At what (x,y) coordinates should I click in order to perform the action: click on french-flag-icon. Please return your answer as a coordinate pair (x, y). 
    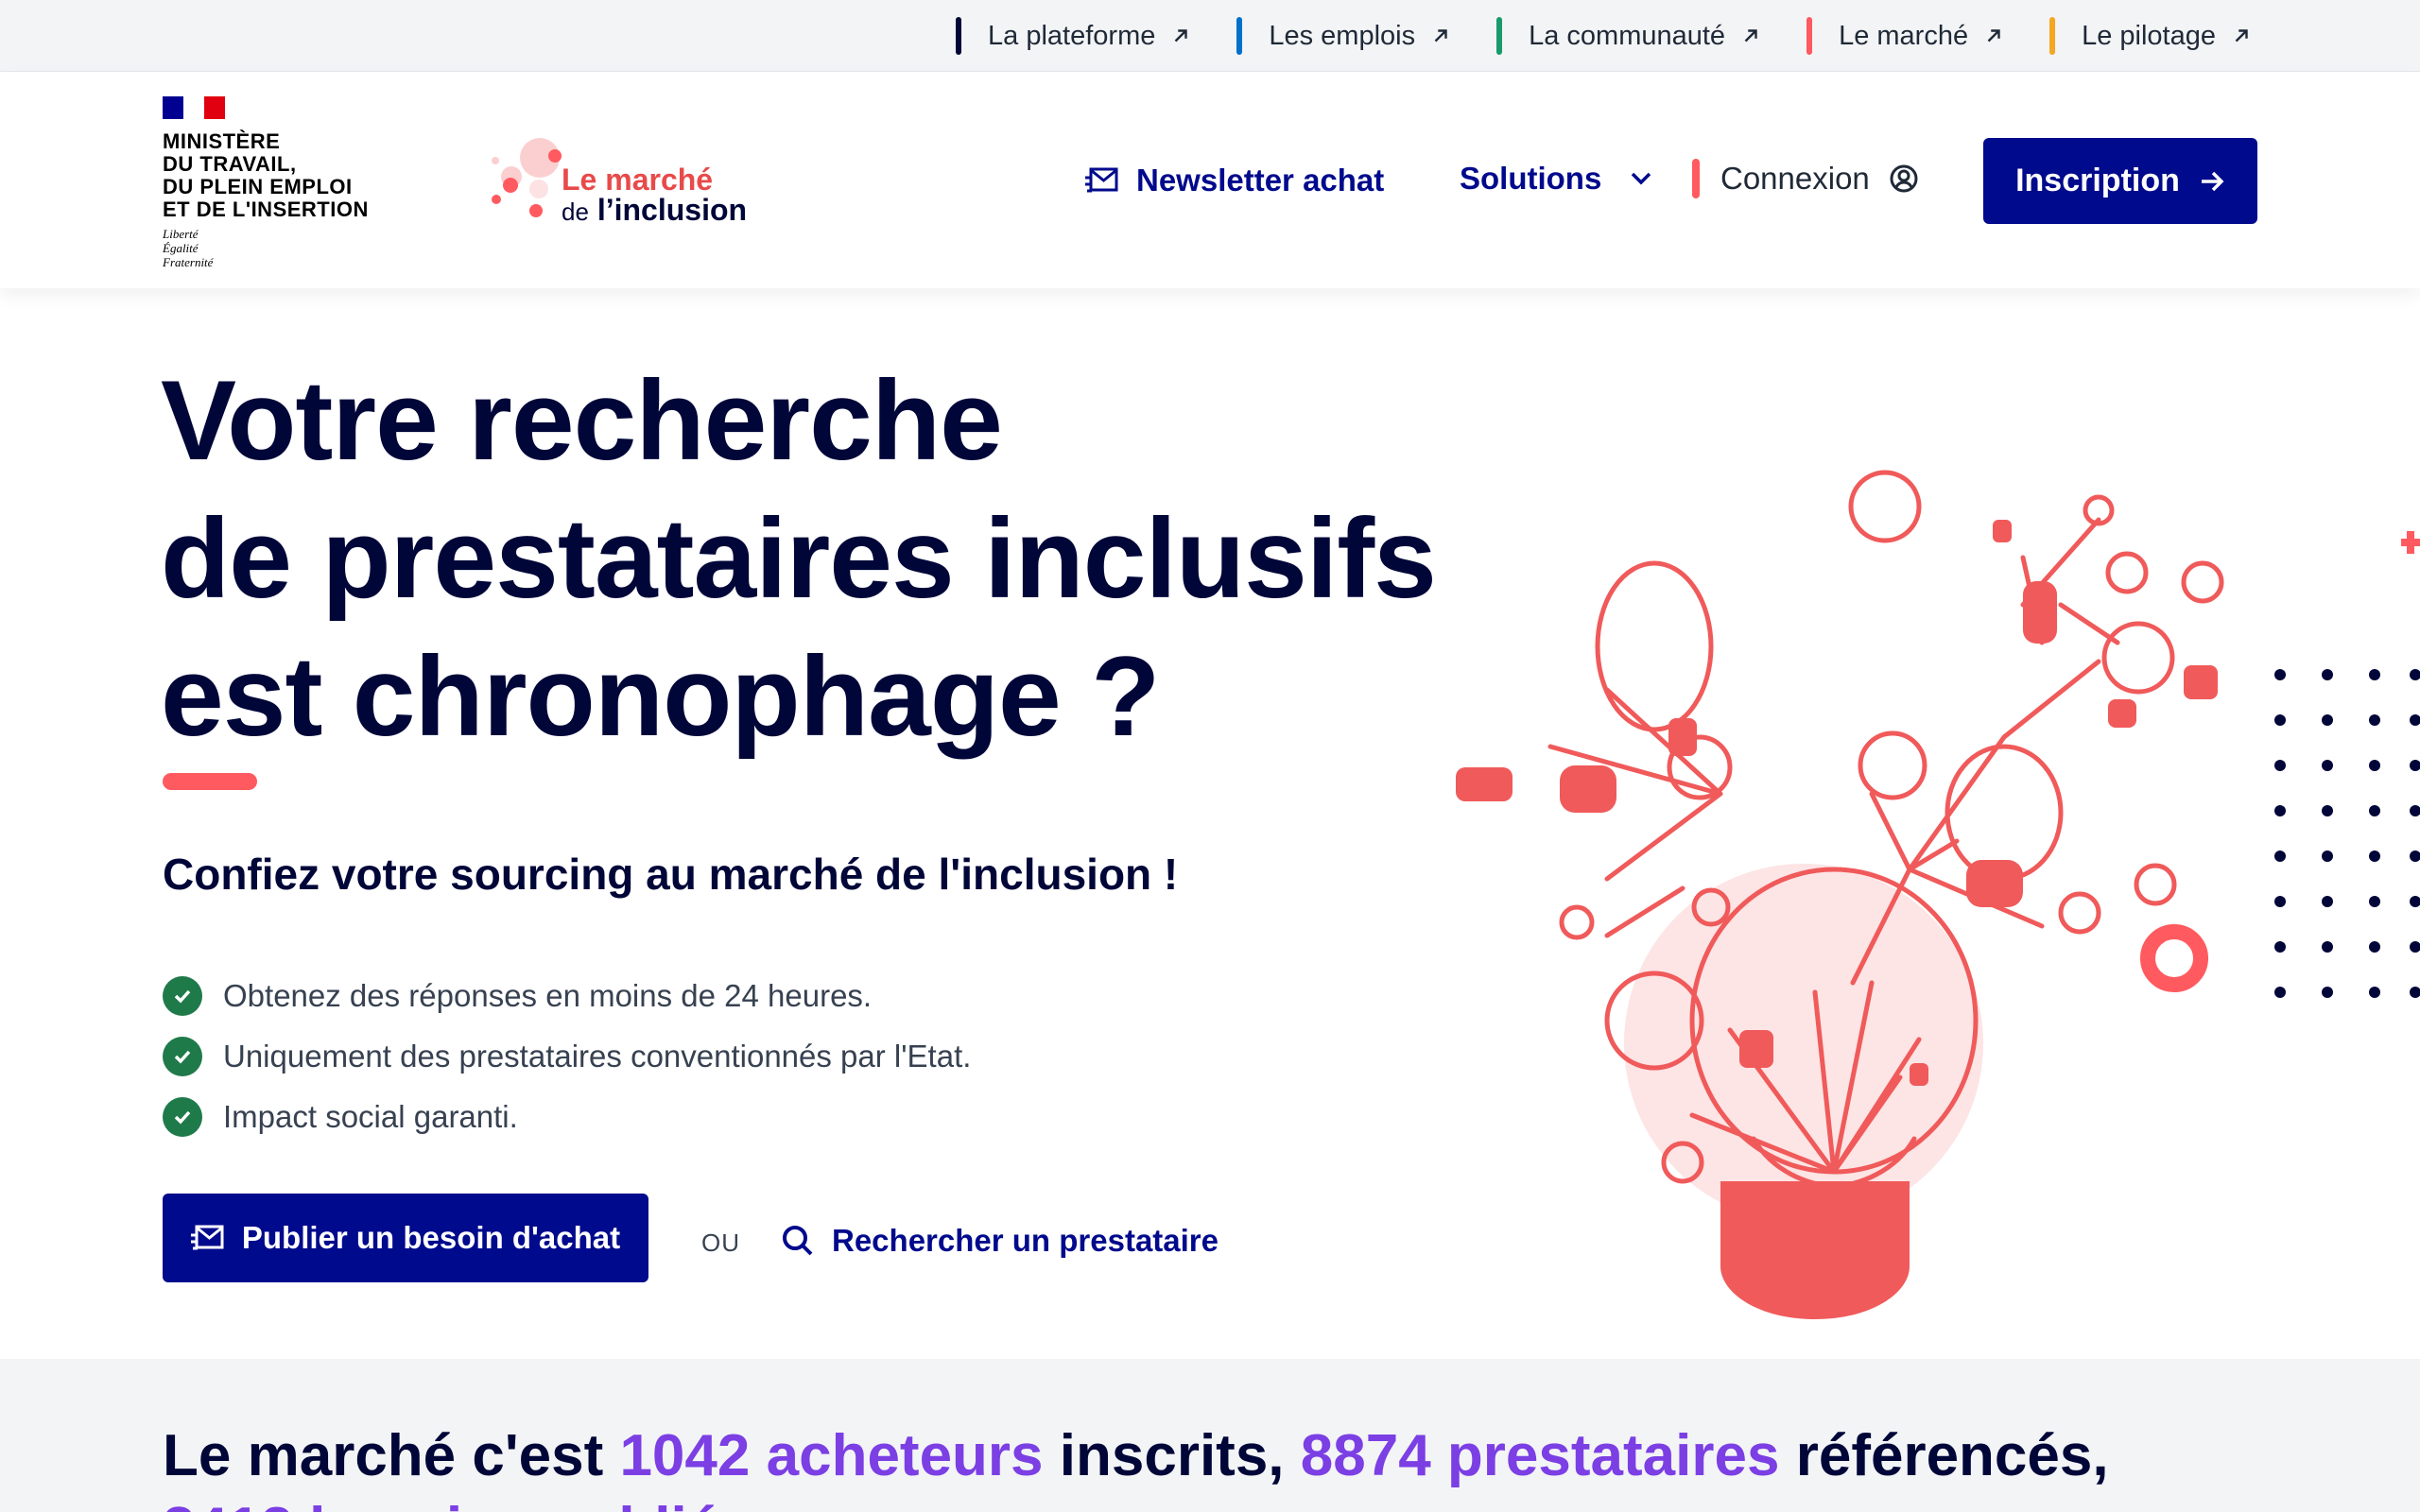
    Looking at the image, I should click on (194, 107).